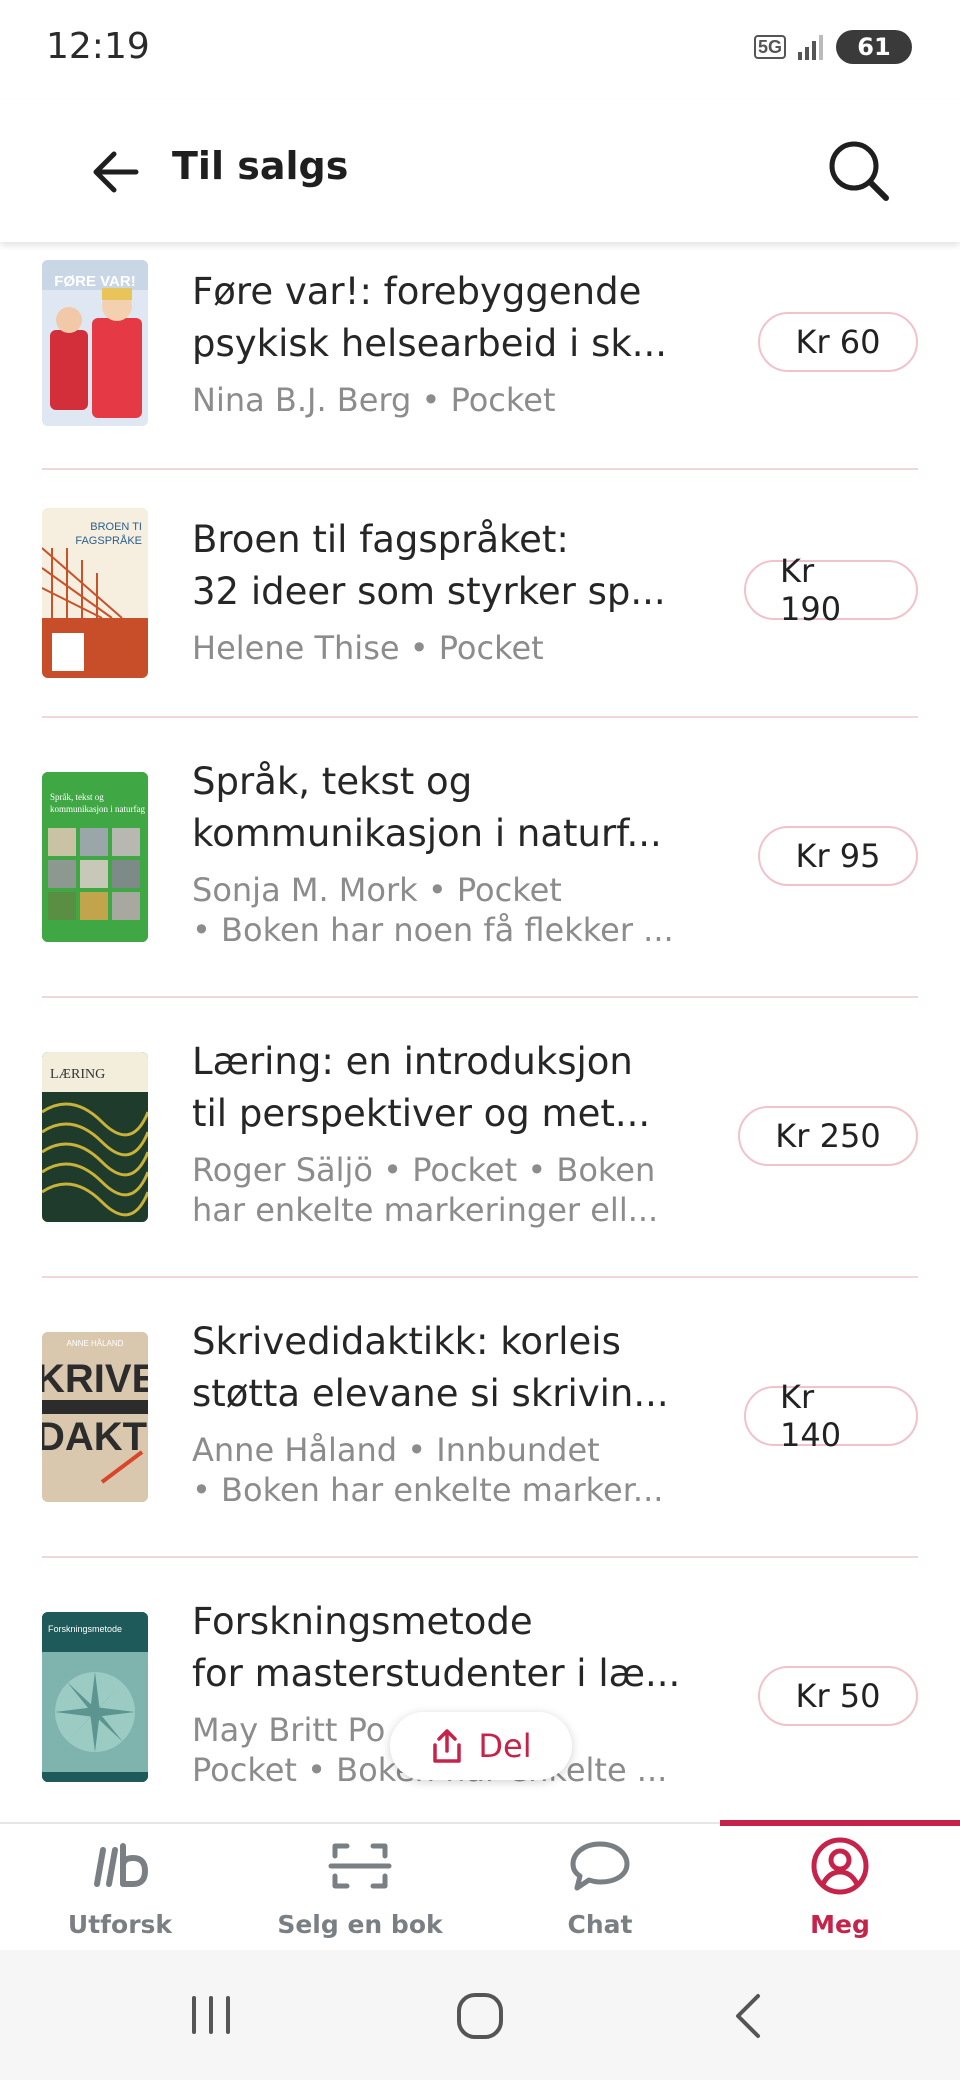  I want to click on svg-text: KRIVE, so click(95, 1379).